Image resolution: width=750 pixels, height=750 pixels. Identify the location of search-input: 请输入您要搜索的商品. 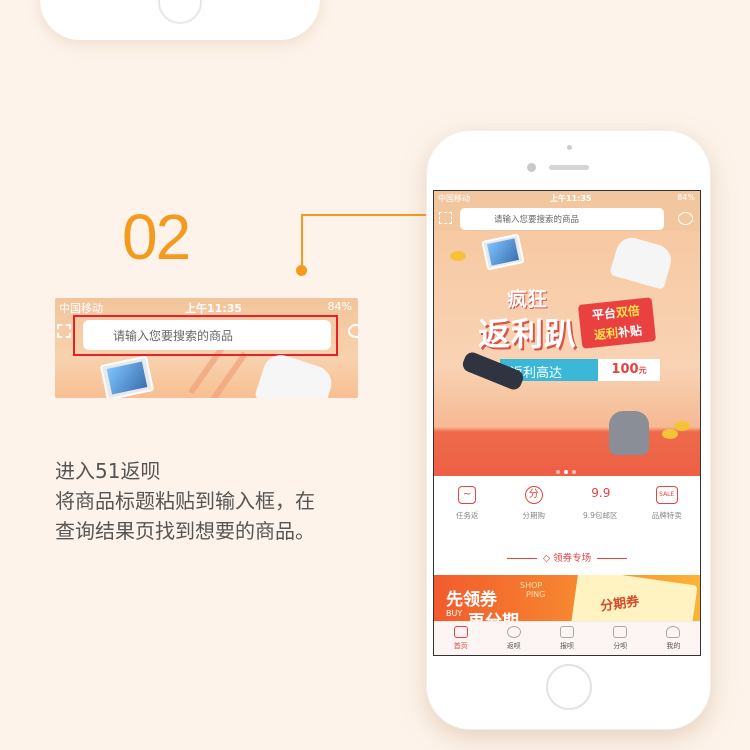
(562, 219).